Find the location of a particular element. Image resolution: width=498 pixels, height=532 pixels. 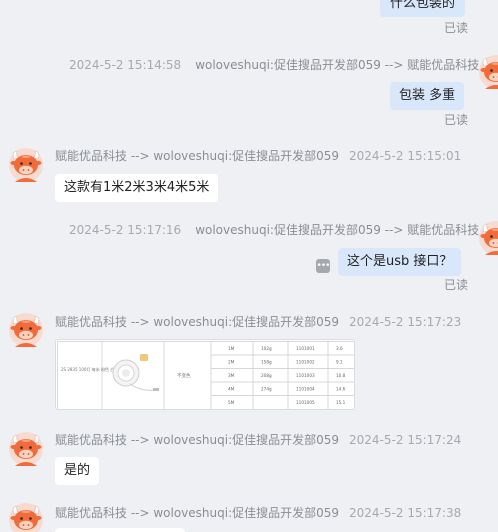

spec-cell: 1101003 is located at coordinates (305, 375).